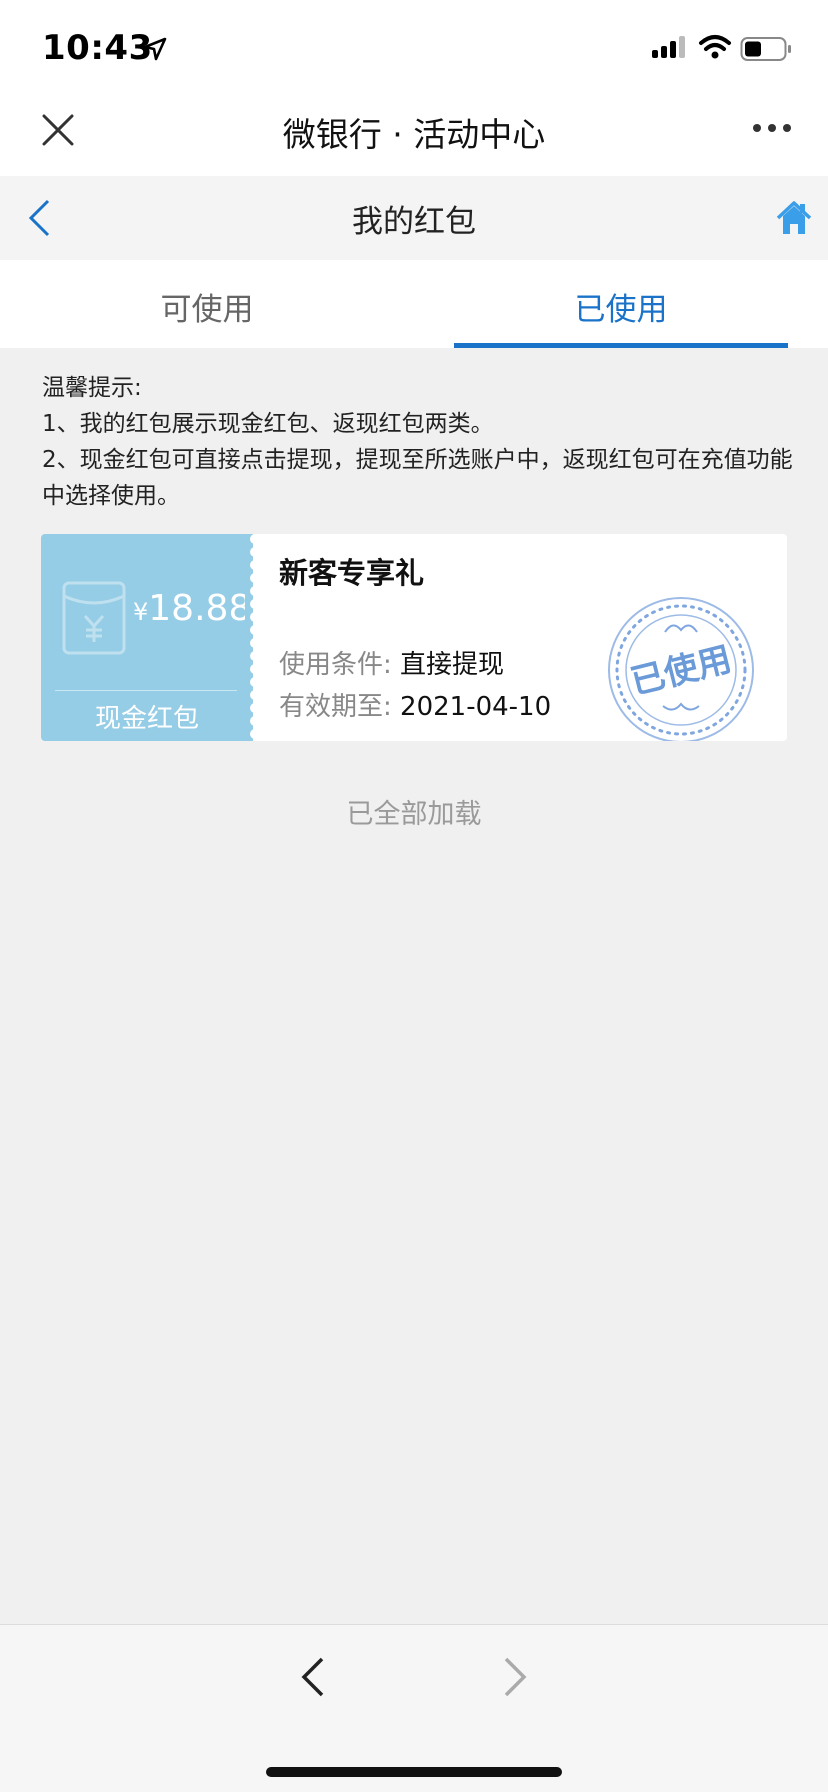  I want to click on coupon-condition: 使用条件: 直接提现, so click(391, 662).